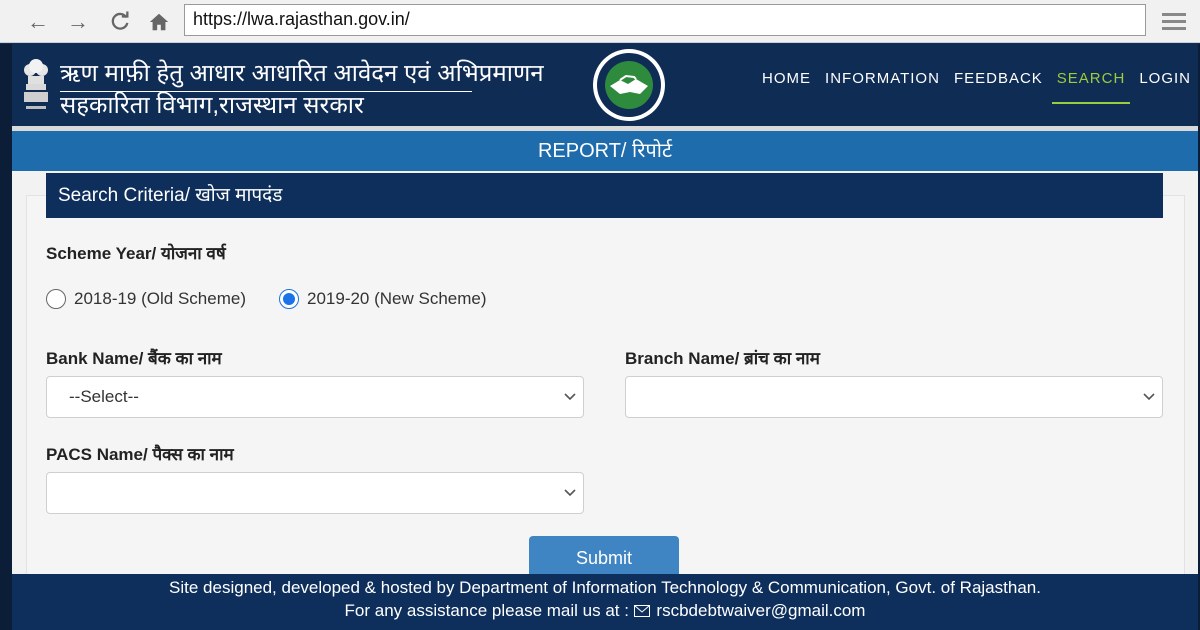 Image resolution: width=1200 pixels, height=630 pixels. What do you see at coordinates (665, 20) in the screenshot?
I see `address-bar: https://lwa.rajasthan.gov.in/` at bounding box center [665, 20].